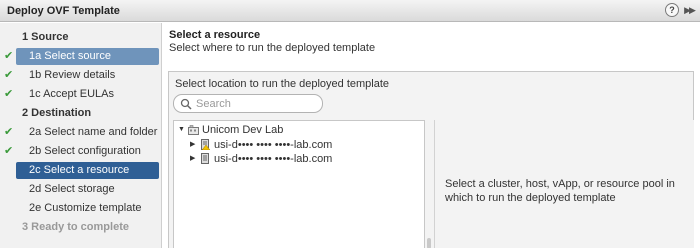 Image resolution: width=700 pixels, height=248 pixels. What do you see at coordinates (81, 189) in the screenshot?
I see `step-select-storage: 2d Select storage` at bounding box center [81, 189].